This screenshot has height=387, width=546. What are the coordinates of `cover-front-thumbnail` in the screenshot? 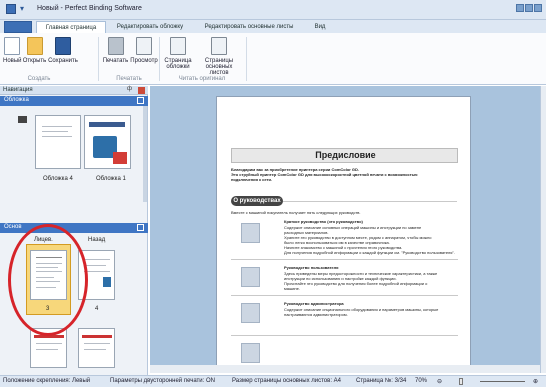 It's located at (107, 142).